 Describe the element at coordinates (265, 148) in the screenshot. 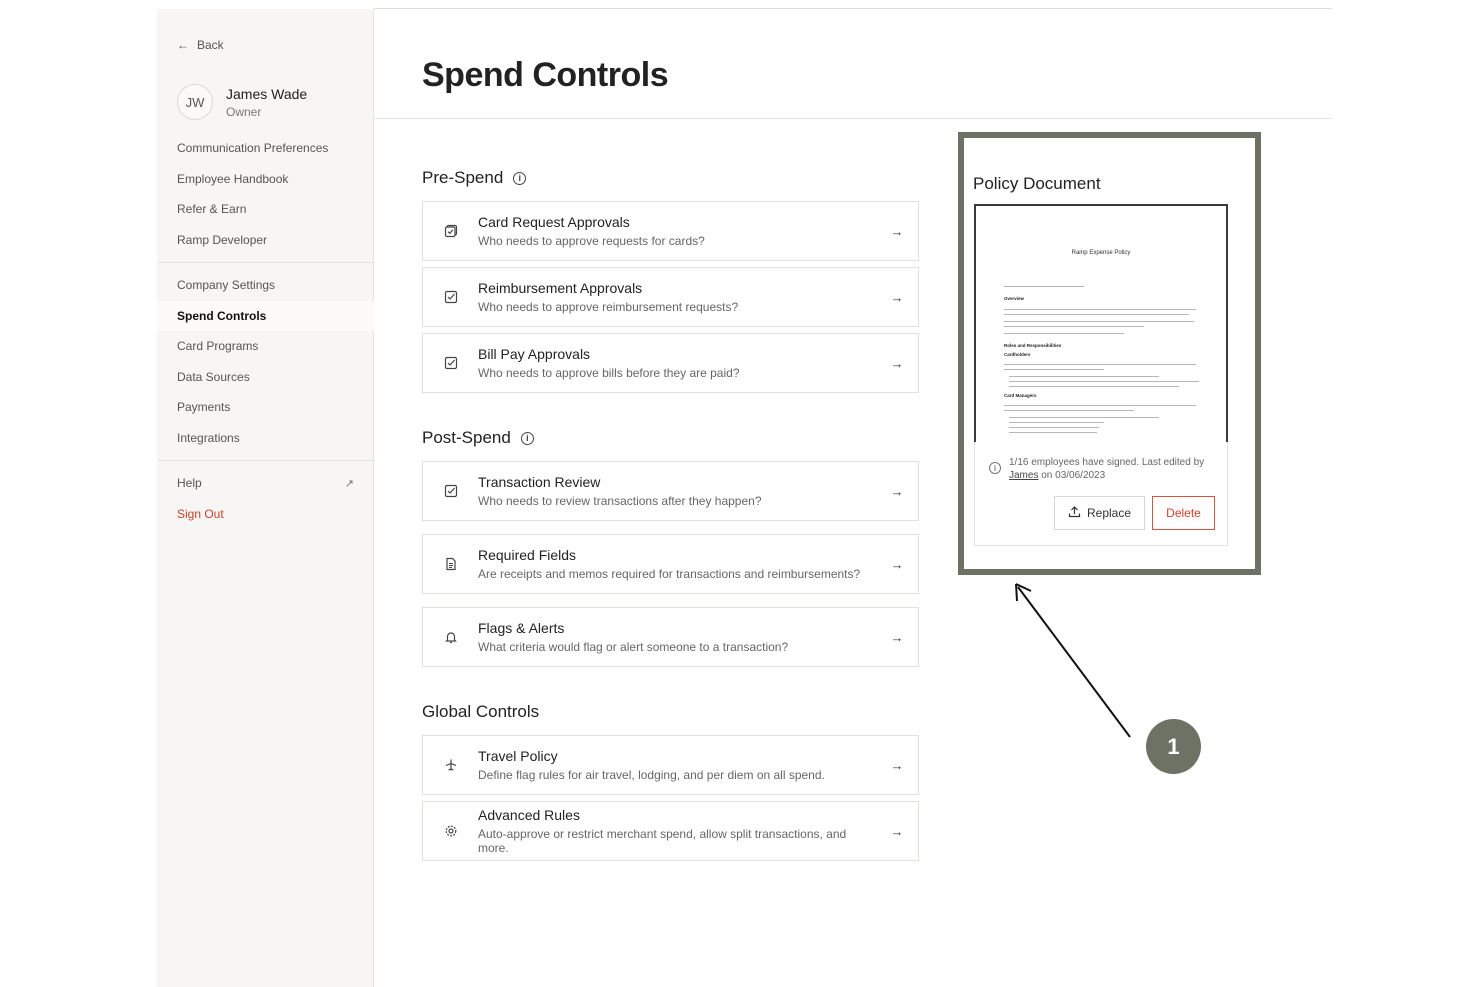

I see `sidebar-item-communication-preferences: Communication Preferences` at that location.